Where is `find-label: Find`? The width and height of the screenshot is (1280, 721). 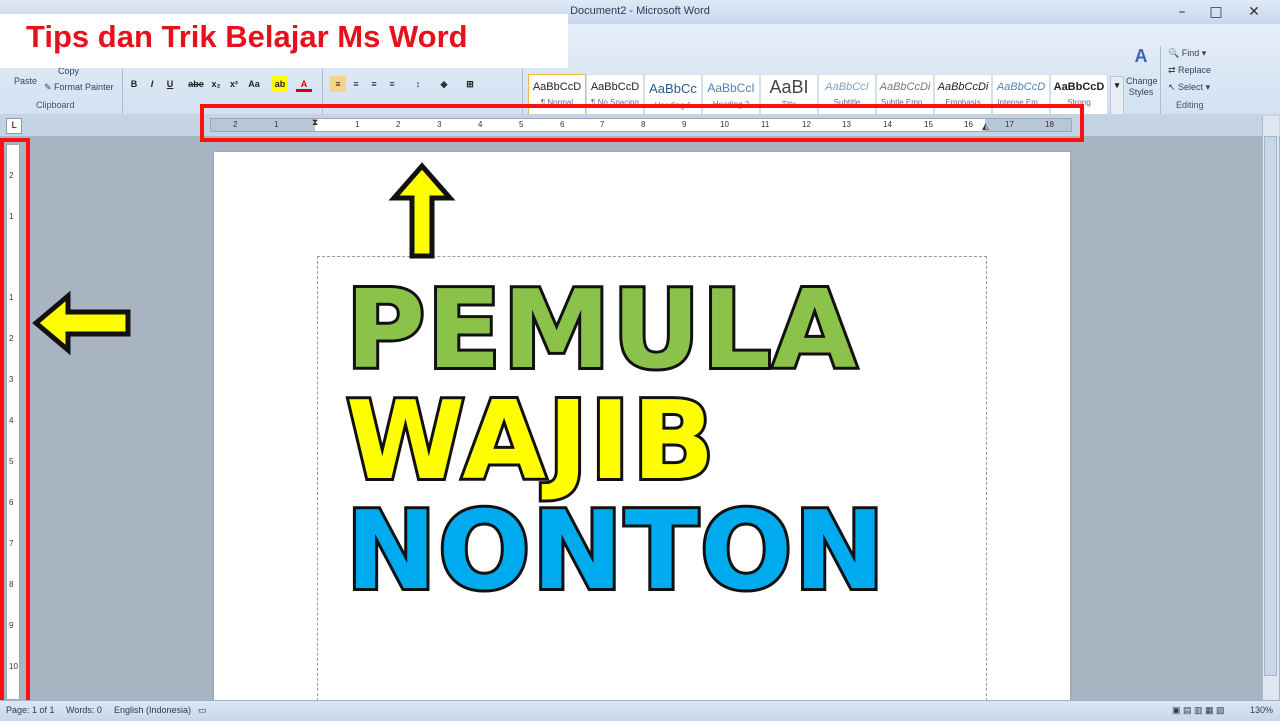 find-label: Find is located at coordinates (1190, 53).